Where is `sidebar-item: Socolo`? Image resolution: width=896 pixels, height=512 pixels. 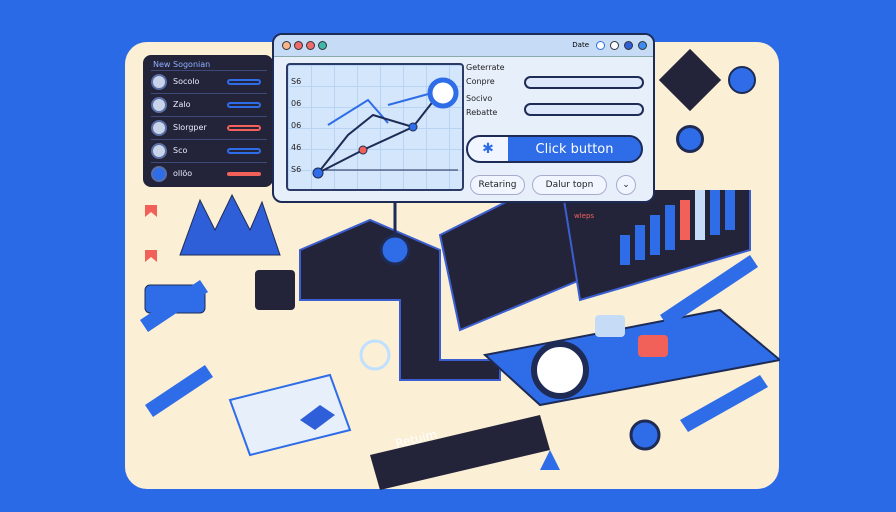 sidebar-item: Socolo is located at coordinates (209, 81).